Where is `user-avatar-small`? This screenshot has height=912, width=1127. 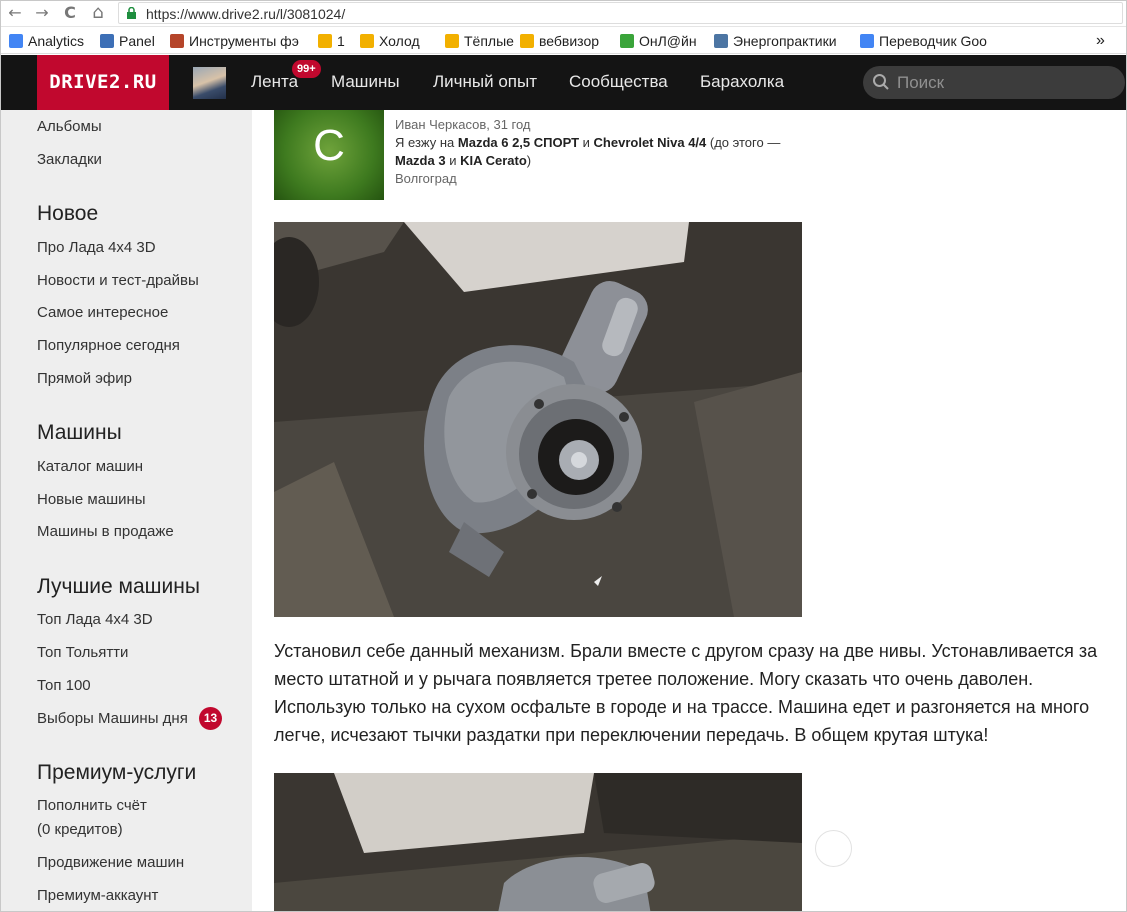 user-avatar-small is located at coordinates (209, 83).